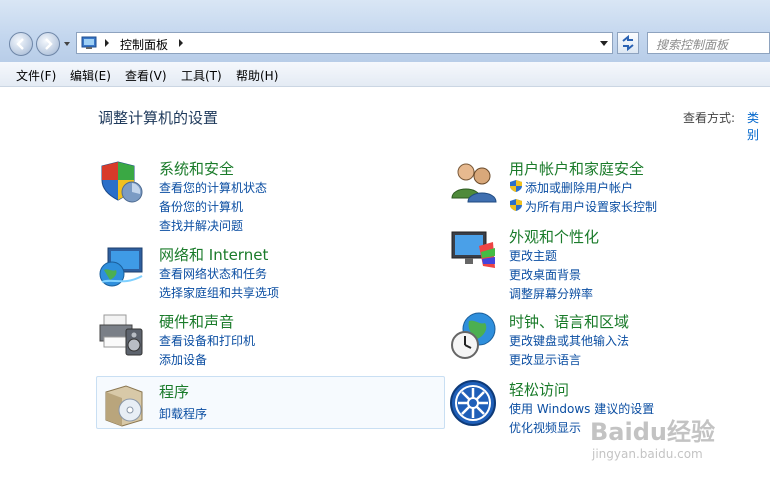 The height and width of the screenshot is (480, 770). Describe the element at coordinates (545, 427) in the screenshot. I see `link-optimize-display: 优化视频显示` at that location.